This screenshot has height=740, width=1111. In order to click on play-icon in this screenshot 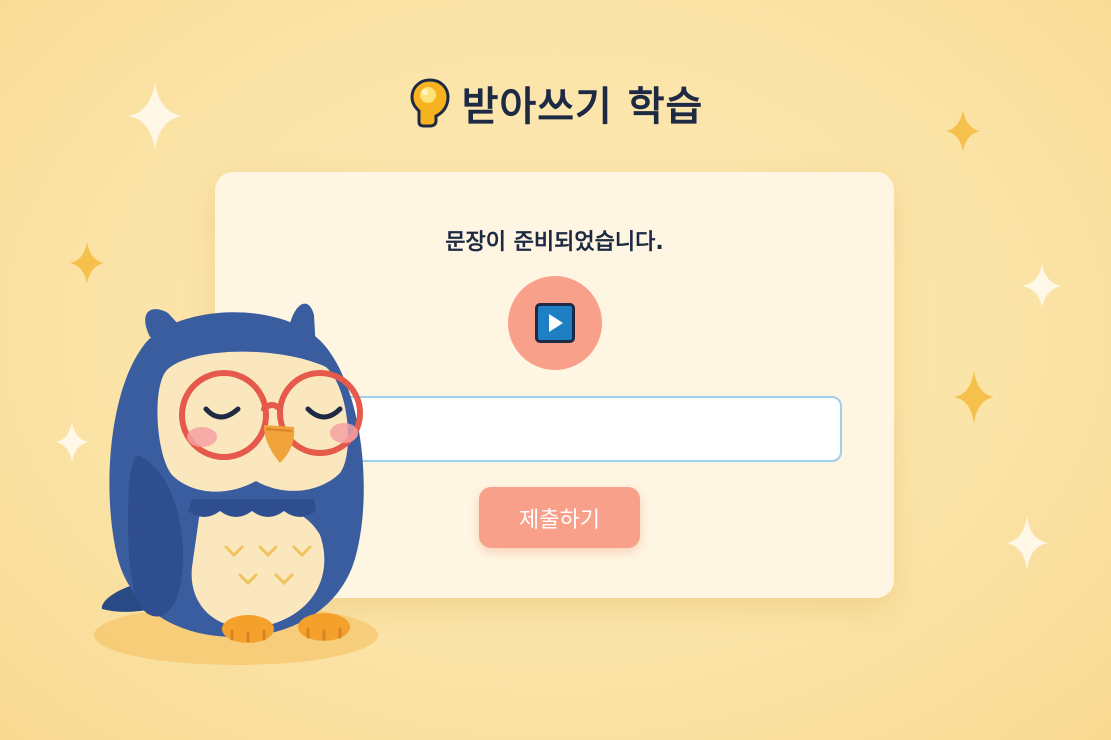, I will do `click(555, 323)`.